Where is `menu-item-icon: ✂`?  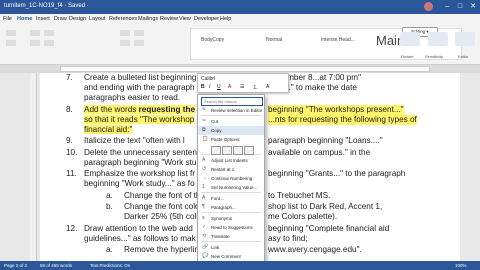 menu-item-icon: ✂ is located at coordinates (204, 121).